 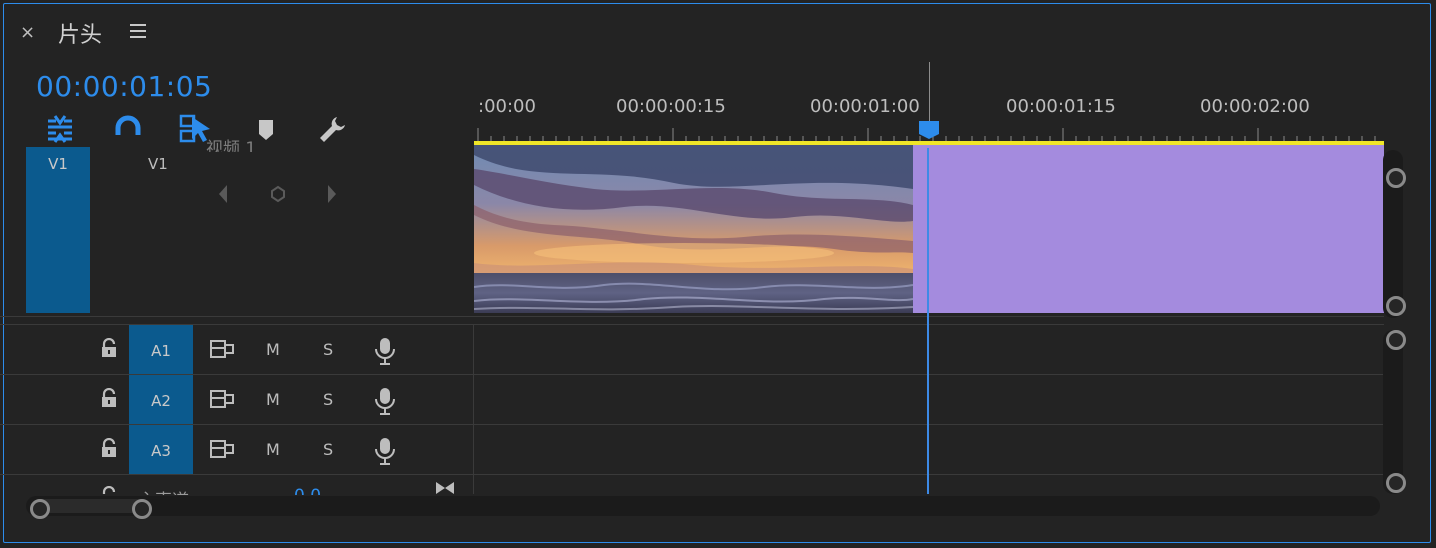 What do you see at coordinates (158, 164) in the screenshot?
I see `v1-track-label: V1` at bounding box center [158, 164].